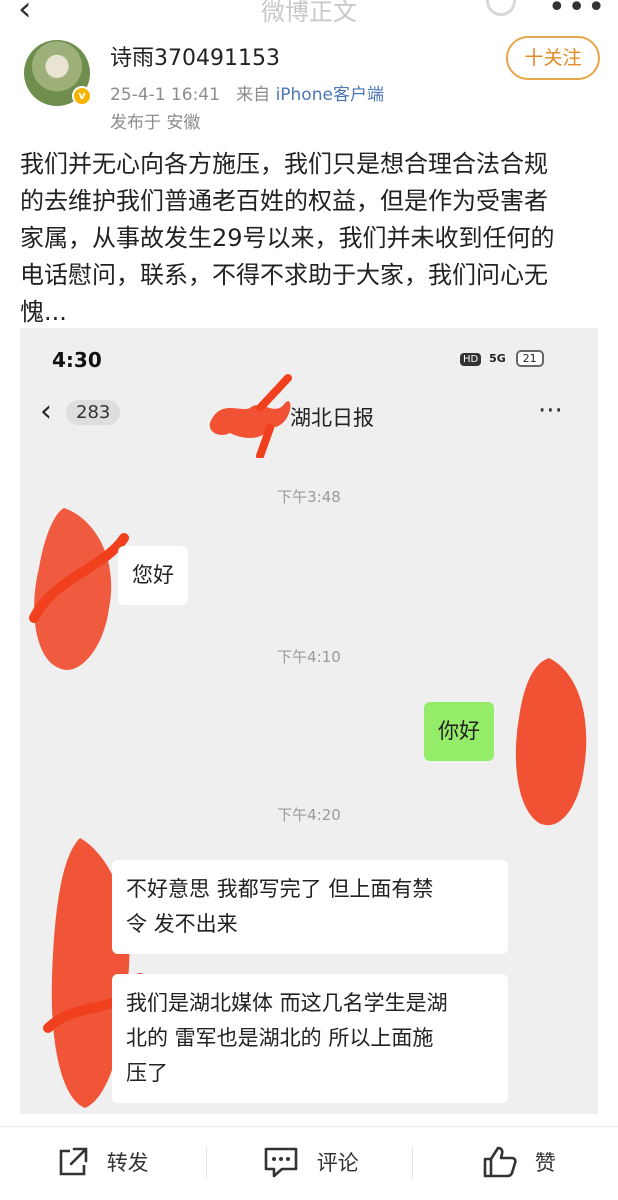 This screenshot has height=1200, width=618. I want to click on bottom-action-bar: 转发 评论 赞, so click(309, 1163).